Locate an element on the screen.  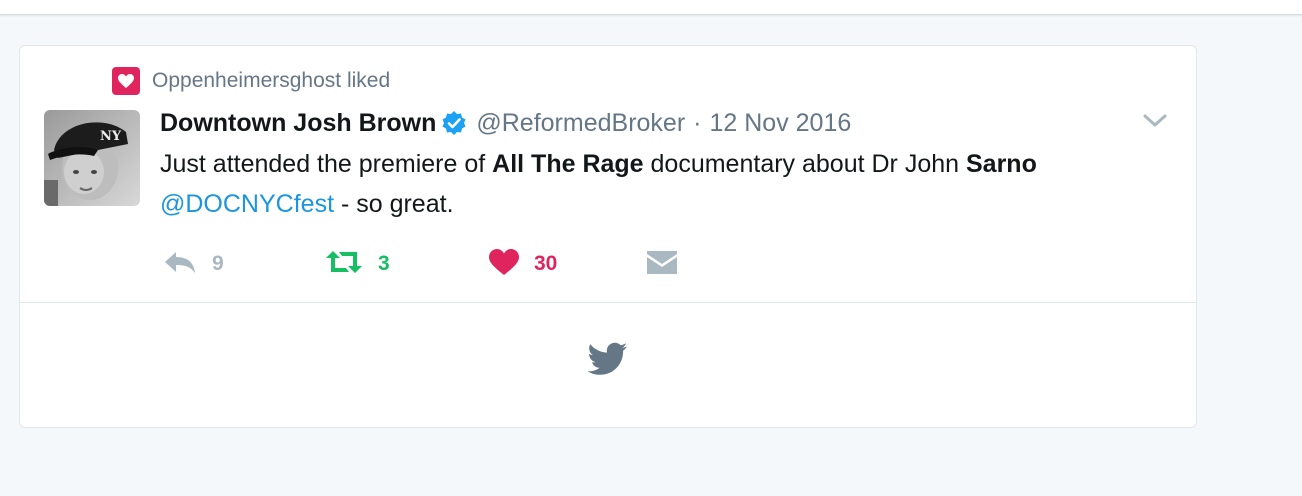
reply-count: 9 is located at coordinates (218, 263).